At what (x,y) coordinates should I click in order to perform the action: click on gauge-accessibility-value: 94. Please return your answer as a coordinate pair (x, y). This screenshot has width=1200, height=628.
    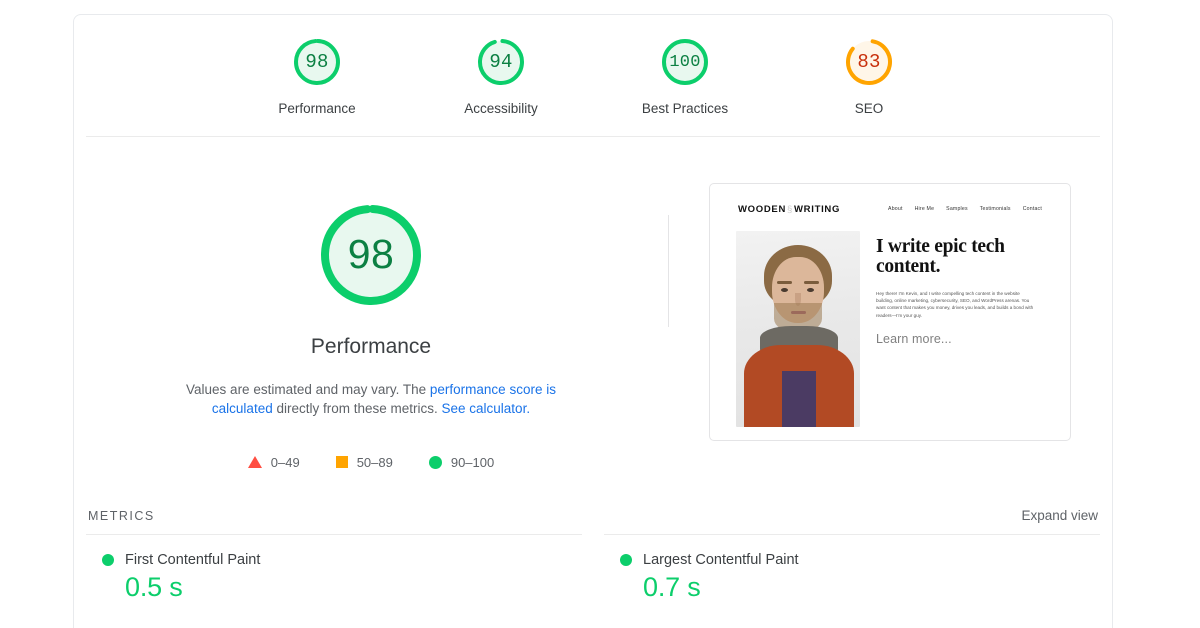
    Looking at the image, I should click on (501, 61).